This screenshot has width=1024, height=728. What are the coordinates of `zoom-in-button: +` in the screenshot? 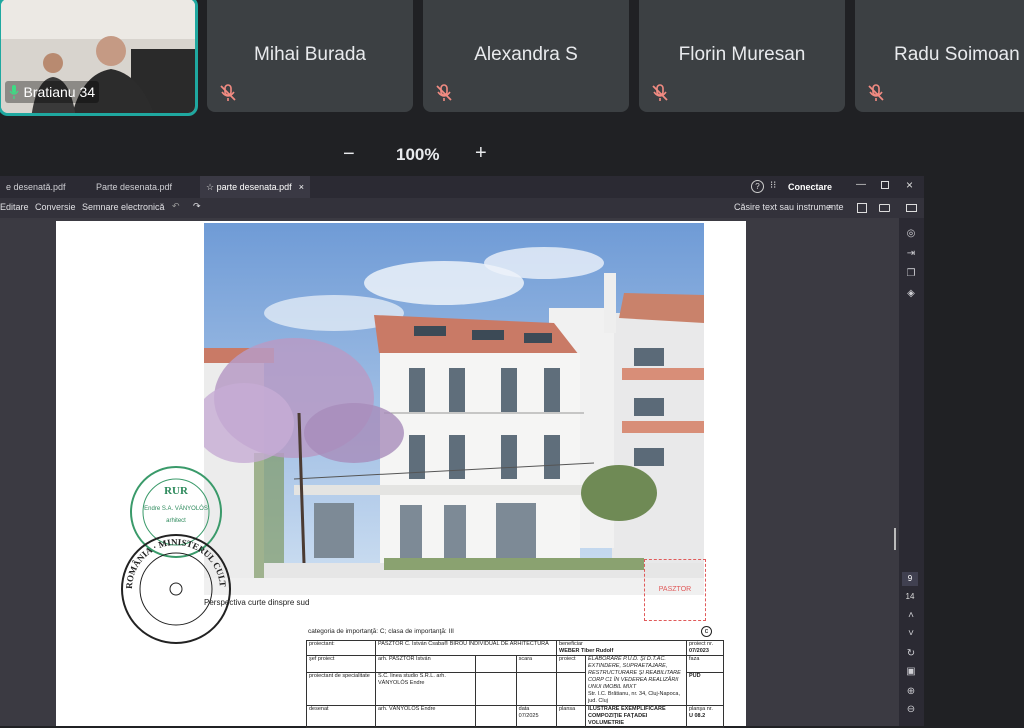 It's located at (481, 153).